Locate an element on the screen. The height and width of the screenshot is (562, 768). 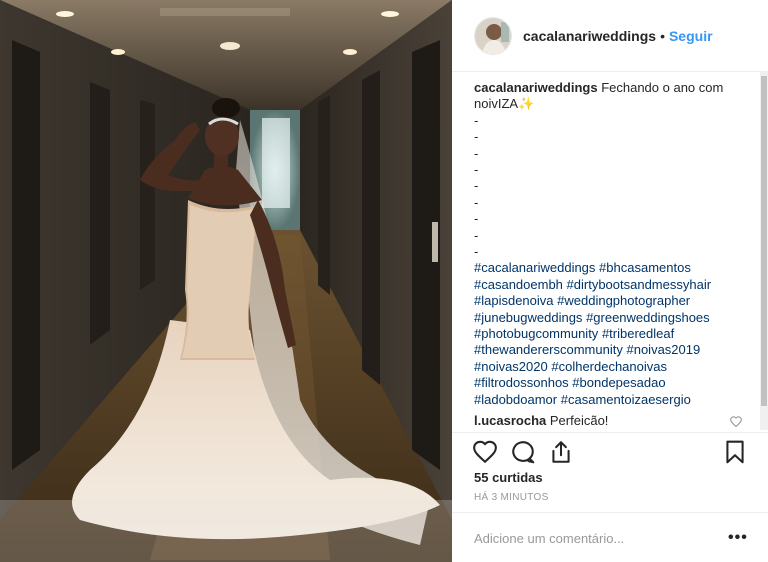
comment-like-heart-icon is located at coordinates (736, 421).